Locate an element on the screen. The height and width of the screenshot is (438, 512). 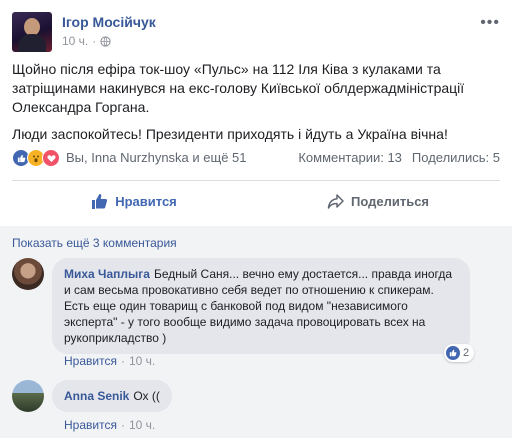
comments-count: Комментарии: 13 is located at coordinates (350, 157).